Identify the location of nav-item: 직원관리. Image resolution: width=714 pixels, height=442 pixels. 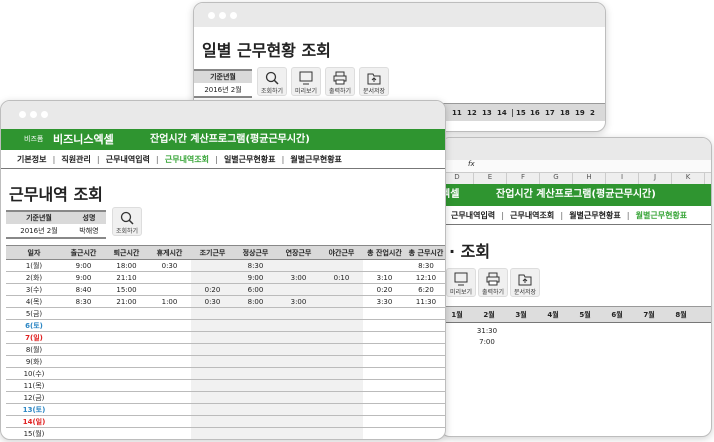
(75, 159).